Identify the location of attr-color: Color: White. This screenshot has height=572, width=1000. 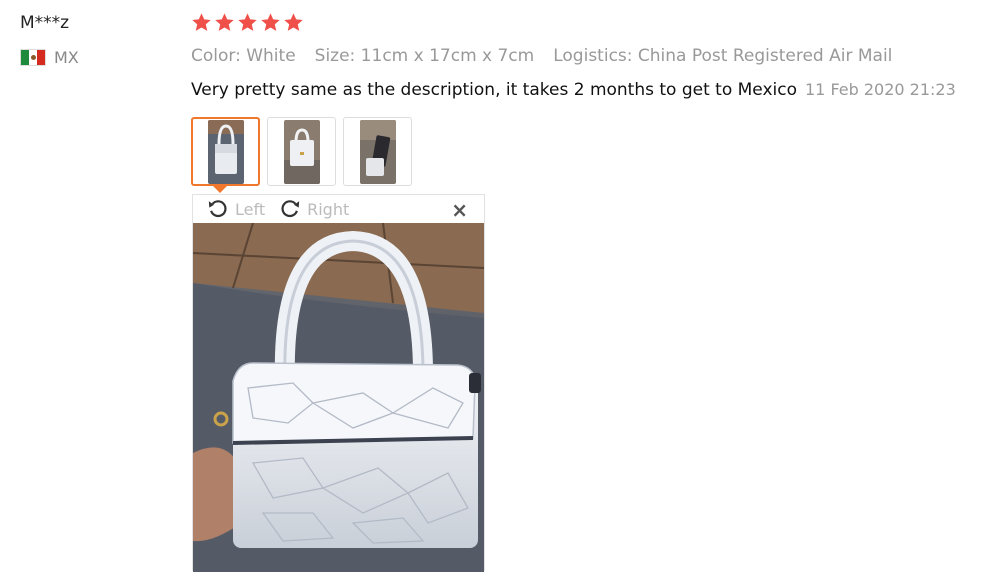
(243, 56).